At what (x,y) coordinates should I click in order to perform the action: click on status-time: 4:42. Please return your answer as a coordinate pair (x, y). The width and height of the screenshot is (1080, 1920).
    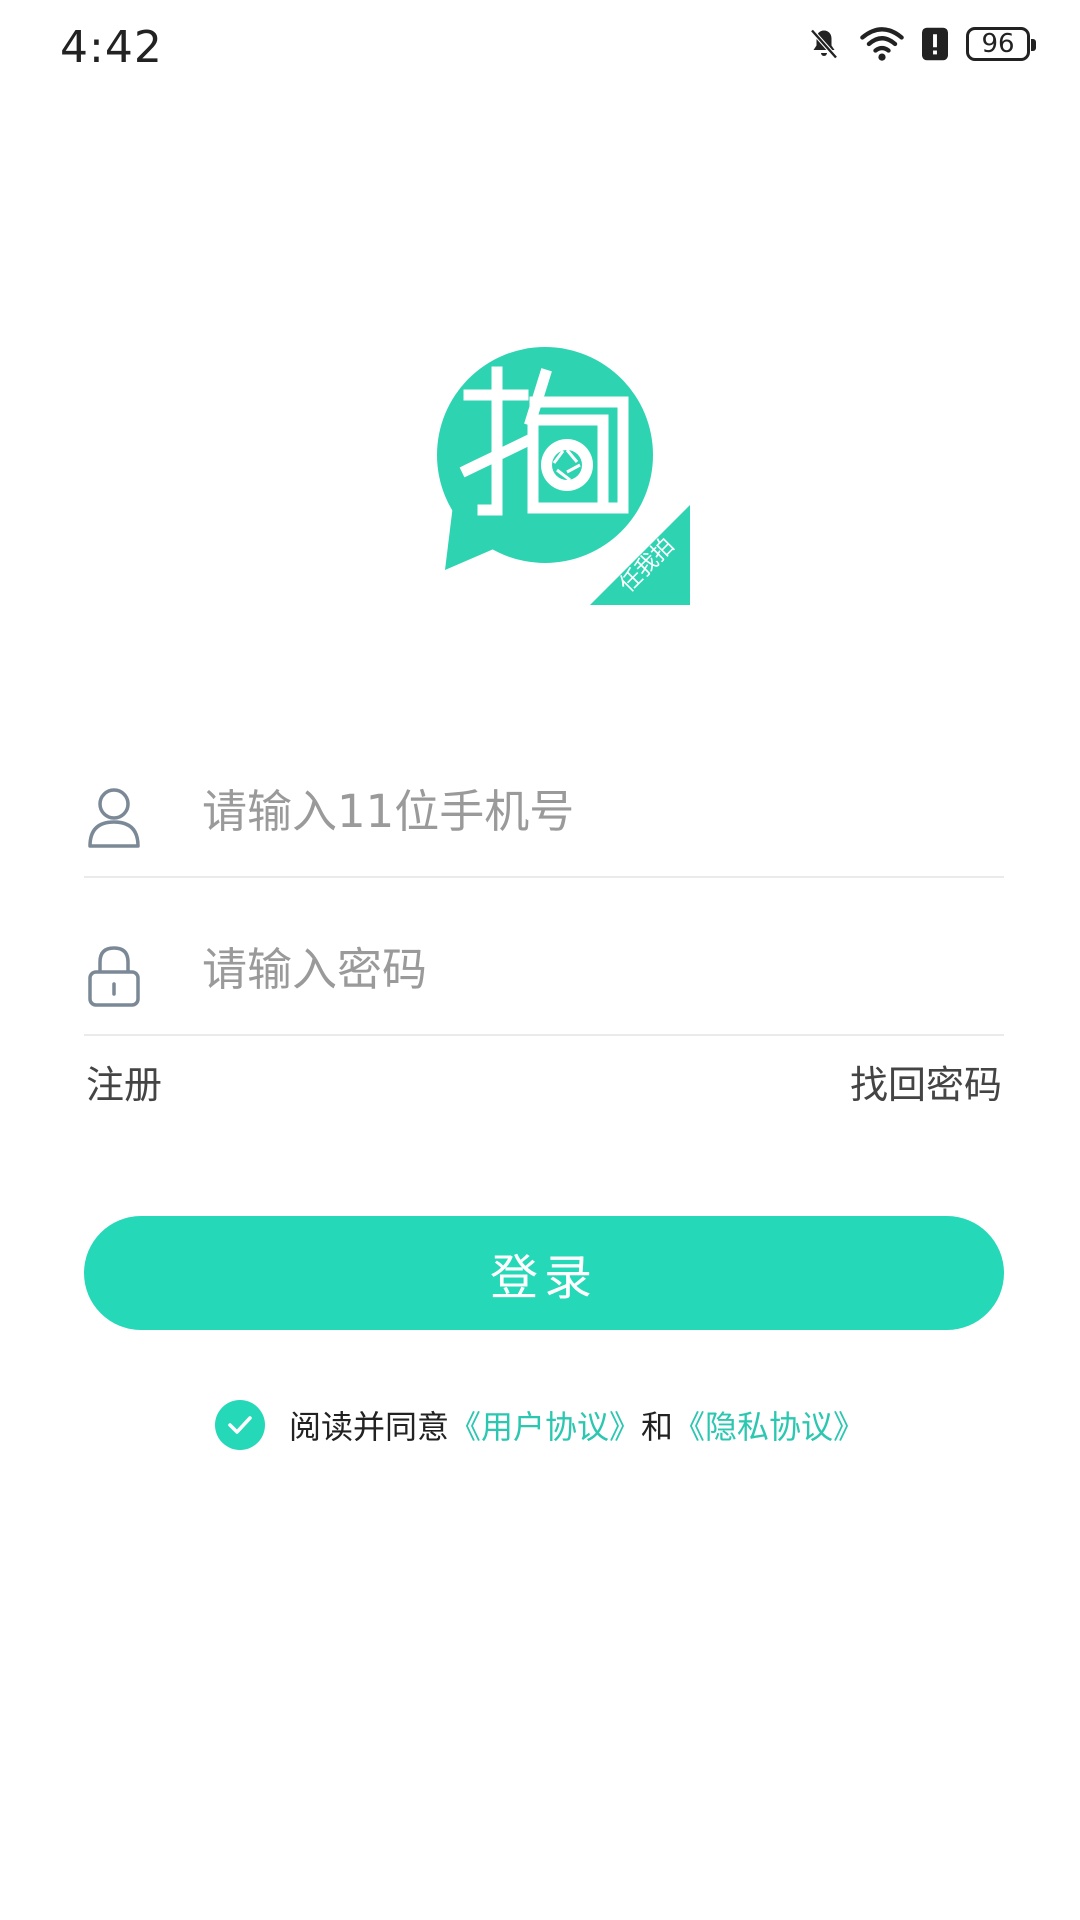
    Looking at the image, I should click on (111, 47).